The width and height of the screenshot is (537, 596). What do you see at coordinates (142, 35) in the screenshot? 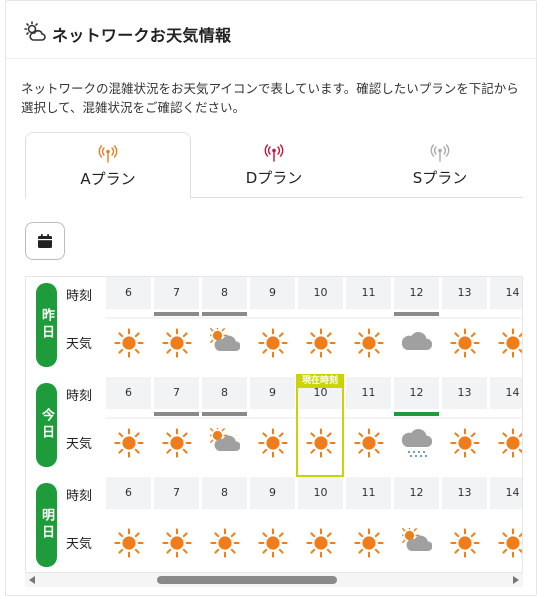
I see `page-title: ネットワークお天気情報` at bounding box center [142, 35].